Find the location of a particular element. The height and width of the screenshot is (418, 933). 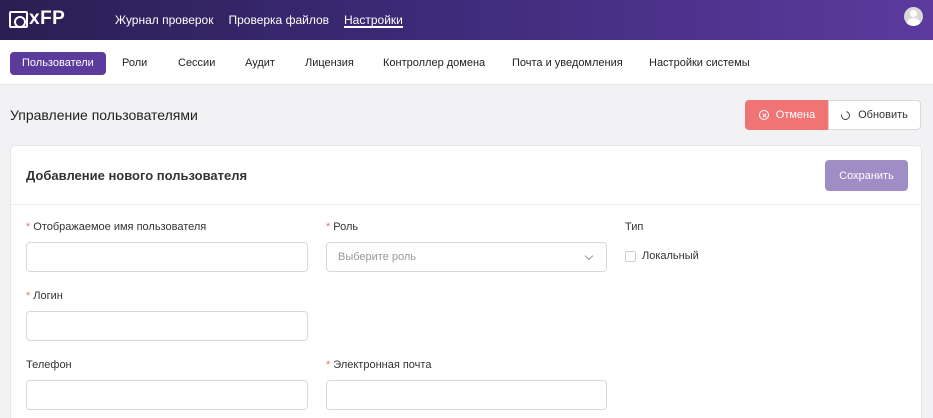

card-header: Добавление нового пользователя Сохранить is located at coordinates (466, 175).